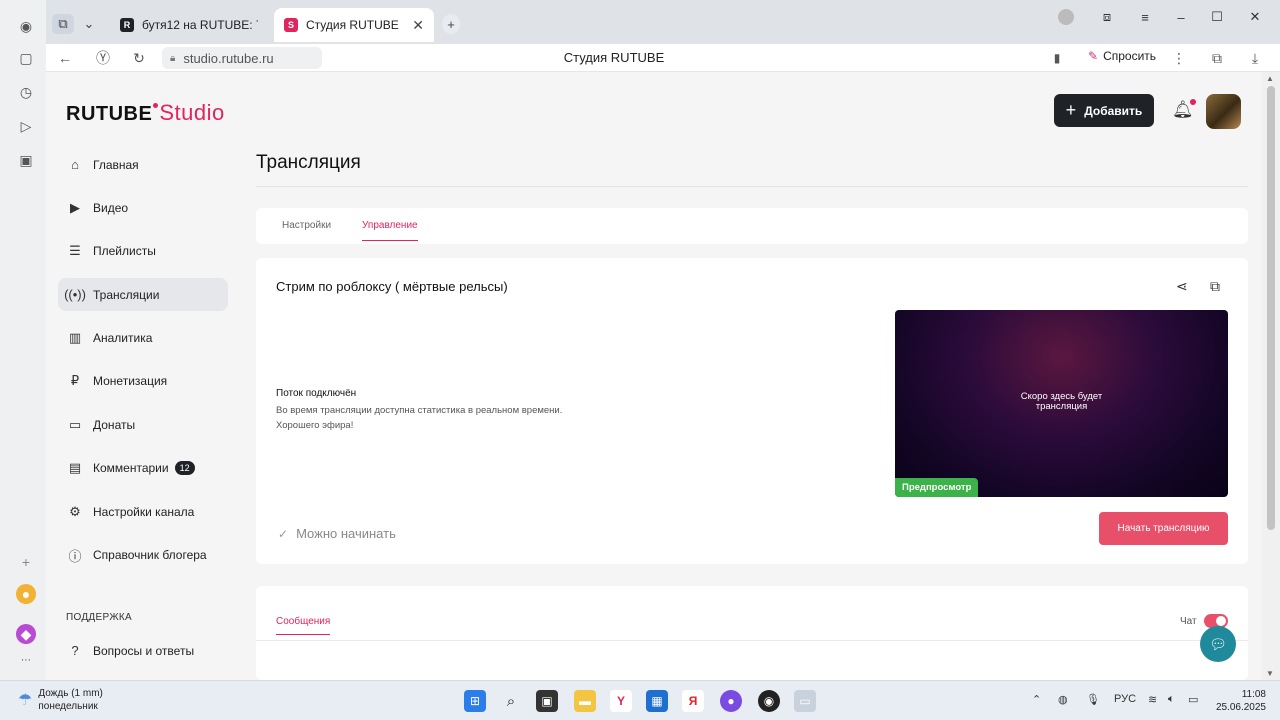 Image resolution: width=1280 pixels, height=720 pixels. I want to click on check-icon: ✓, so click(283, 533).